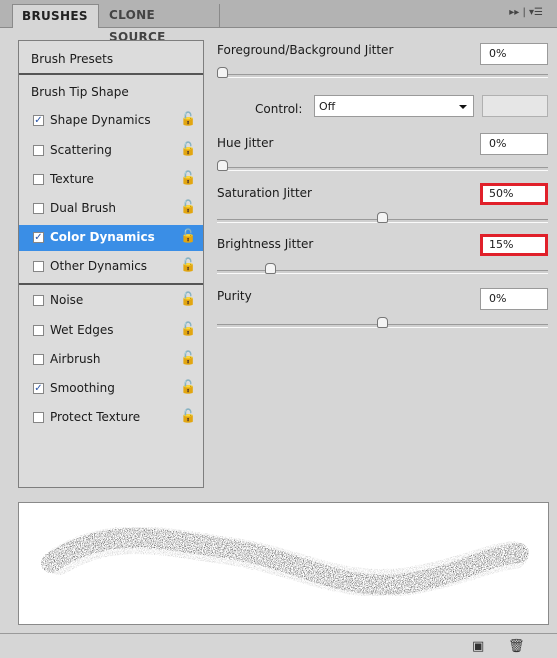 Image resolution: width=557 pixels, height=658 pixels. What do you see at coordinates (95, 417) in the screenshot?
I see `option-label: Protect Texture` at bounding box center [95, 417].